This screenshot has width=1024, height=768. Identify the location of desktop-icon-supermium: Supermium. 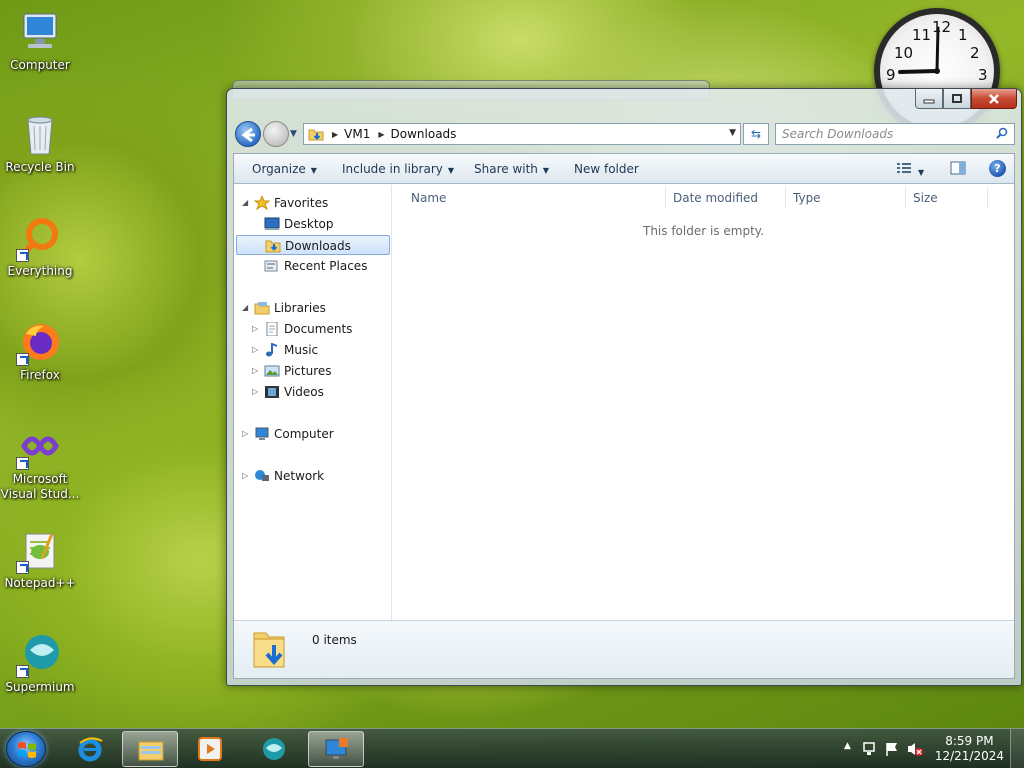
(40, 663).